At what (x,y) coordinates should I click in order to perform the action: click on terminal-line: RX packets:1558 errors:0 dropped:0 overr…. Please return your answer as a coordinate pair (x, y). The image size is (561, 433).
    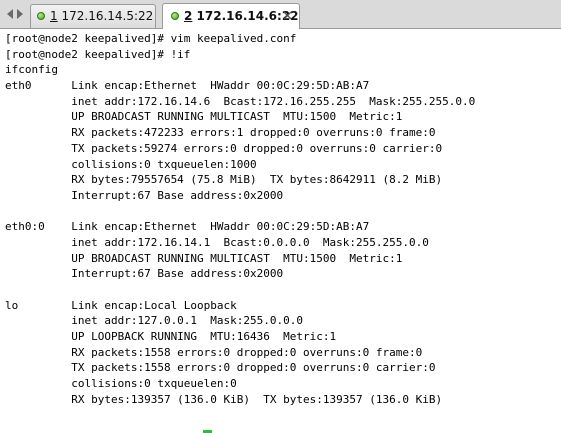
    Looking at the image, I should click on (214, 352).